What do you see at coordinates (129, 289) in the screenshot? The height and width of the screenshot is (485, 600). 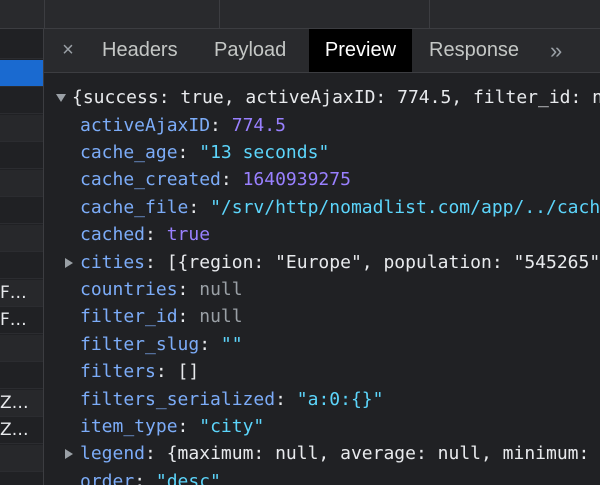 I see `json-key: countries` at bounding box center [129, 289].